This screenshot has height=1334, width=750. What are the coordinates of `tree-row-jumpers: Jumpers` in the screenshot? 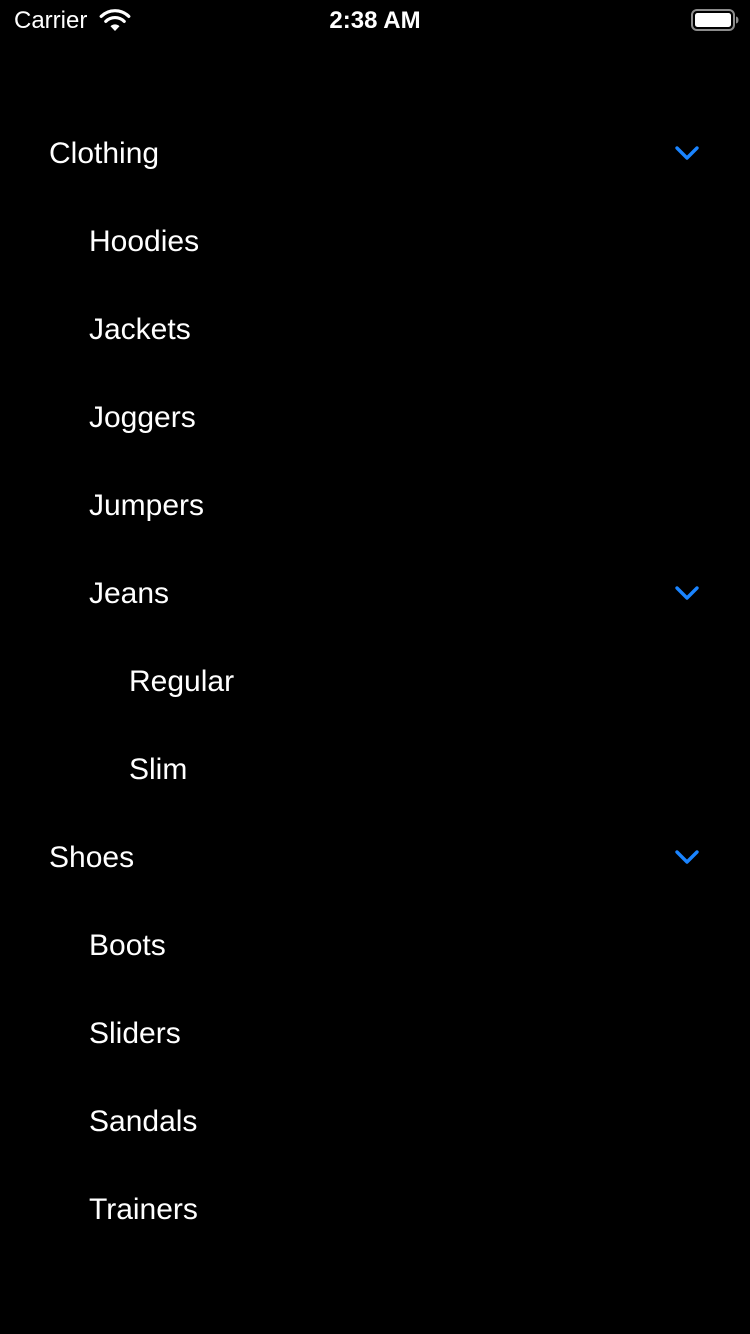 It's located at (375, 506).